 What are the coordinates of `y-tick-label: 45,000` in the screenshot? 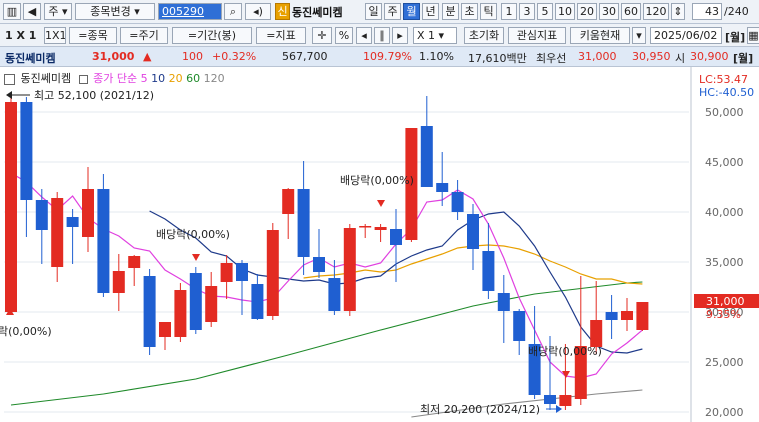 It's located at (724, 162).